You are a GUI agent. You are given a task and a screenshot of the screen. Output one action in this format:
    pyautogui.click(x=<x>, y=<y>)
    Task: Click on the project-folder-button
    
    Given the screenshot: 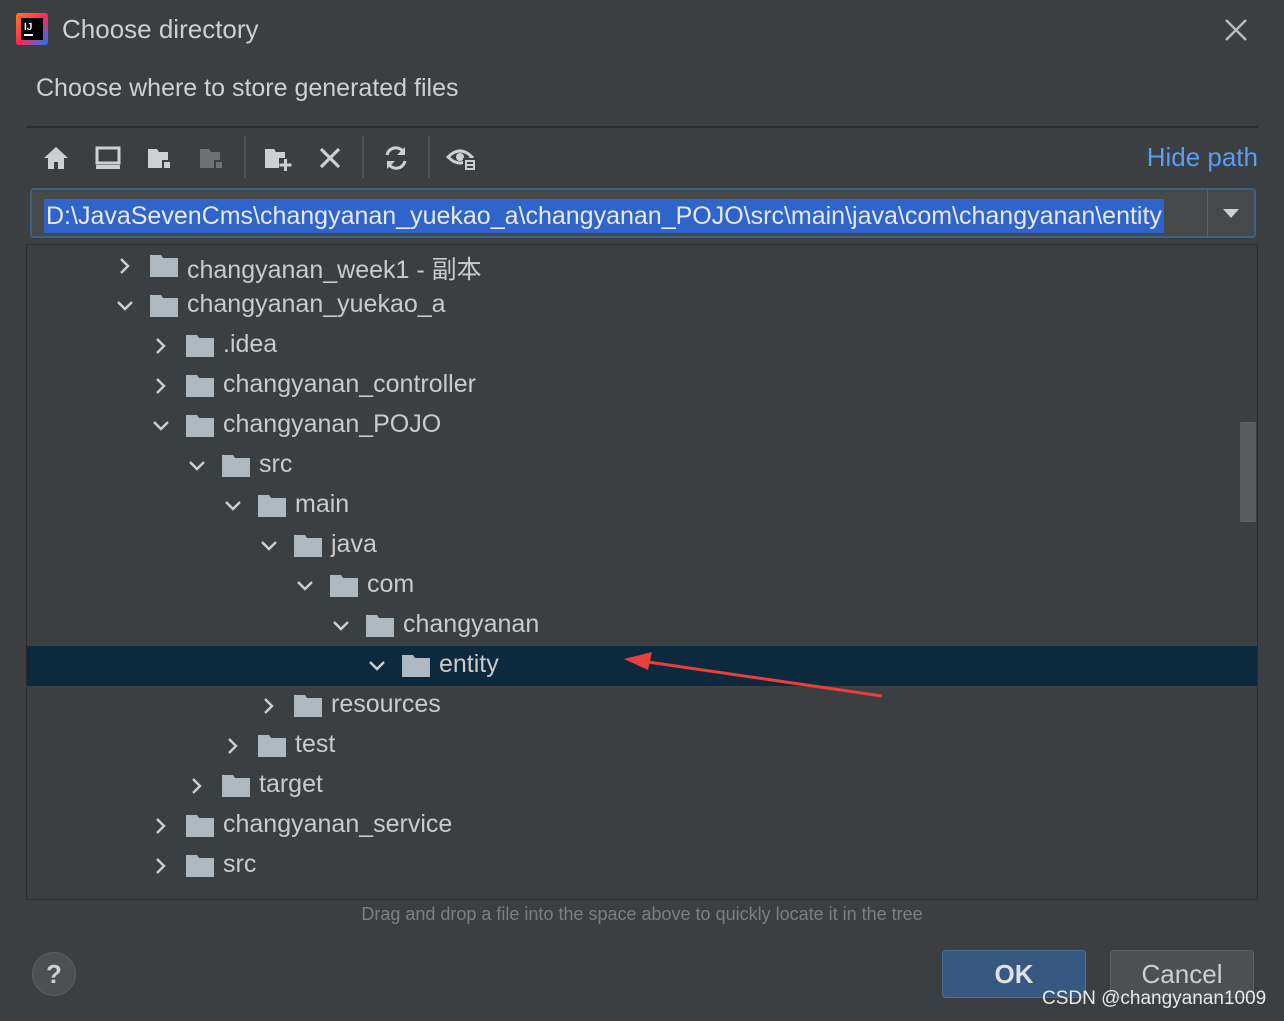 What is the action you would take?
    pyautogui.click(x=160, y=158)
    